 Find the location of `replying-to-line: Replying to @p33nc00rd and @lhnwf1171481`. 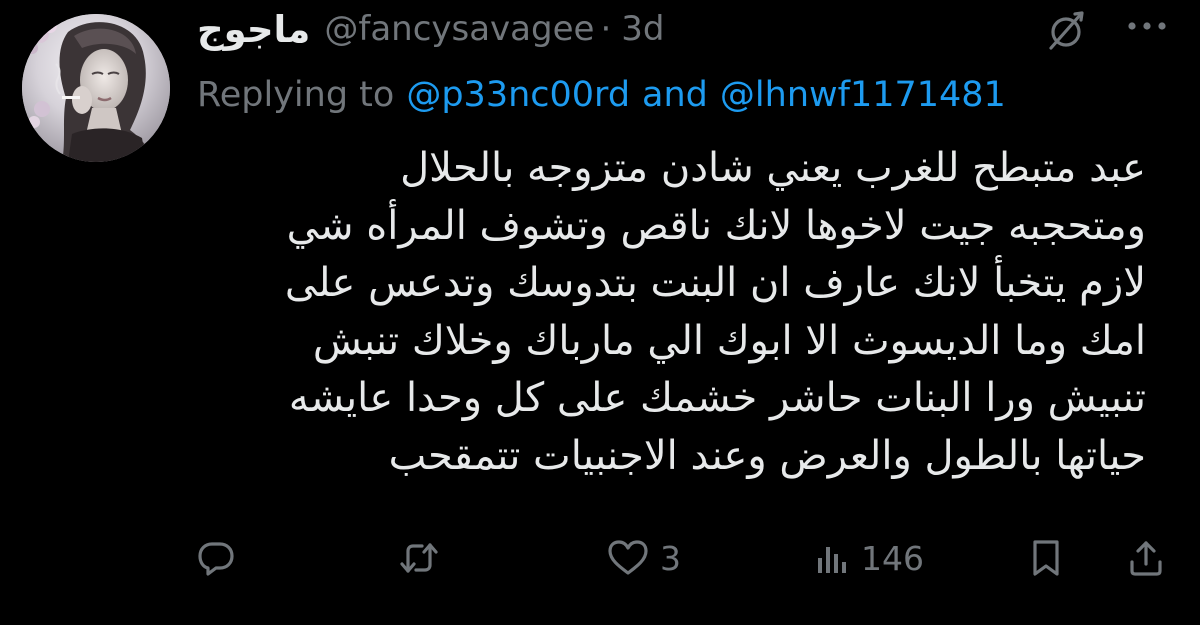

replying-to-line: Replying to @p33nc00rd and @lhnwf1171481 is located at coordinates (601, 95).